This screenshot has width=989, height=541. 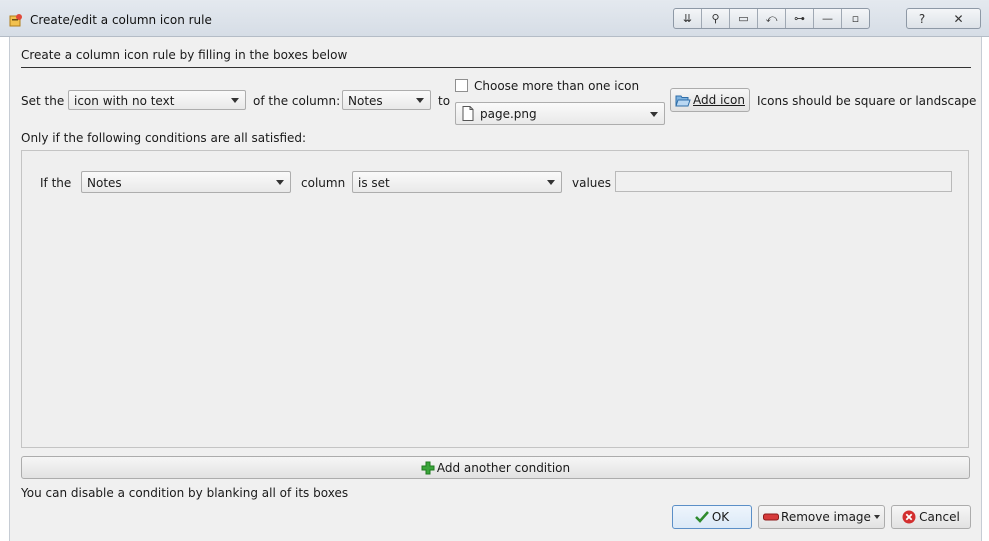 What do you see at coordinates (457, 182) in the screenshot?
I see `condition-action-select: is set` at bounding box center [457, 182].